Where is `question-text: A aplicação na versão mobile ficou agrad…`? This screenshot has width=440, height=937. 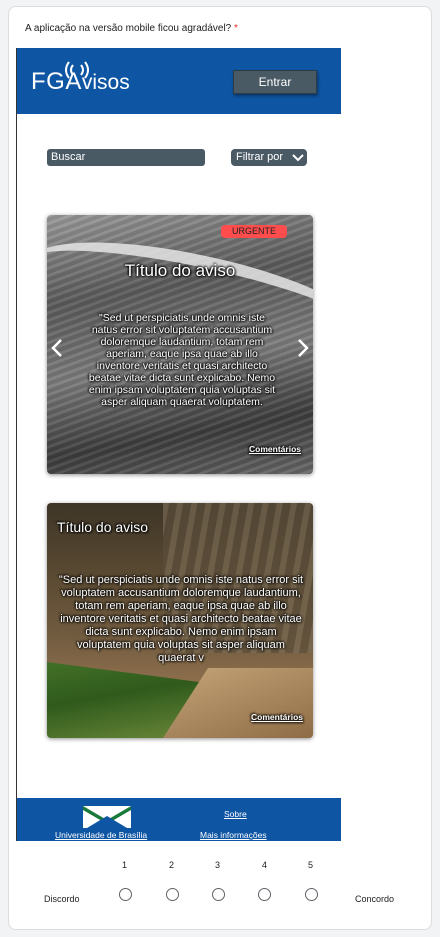
question-text: A aplicação na versão mobile ficou agrad… is located at coordinates (128, 28).